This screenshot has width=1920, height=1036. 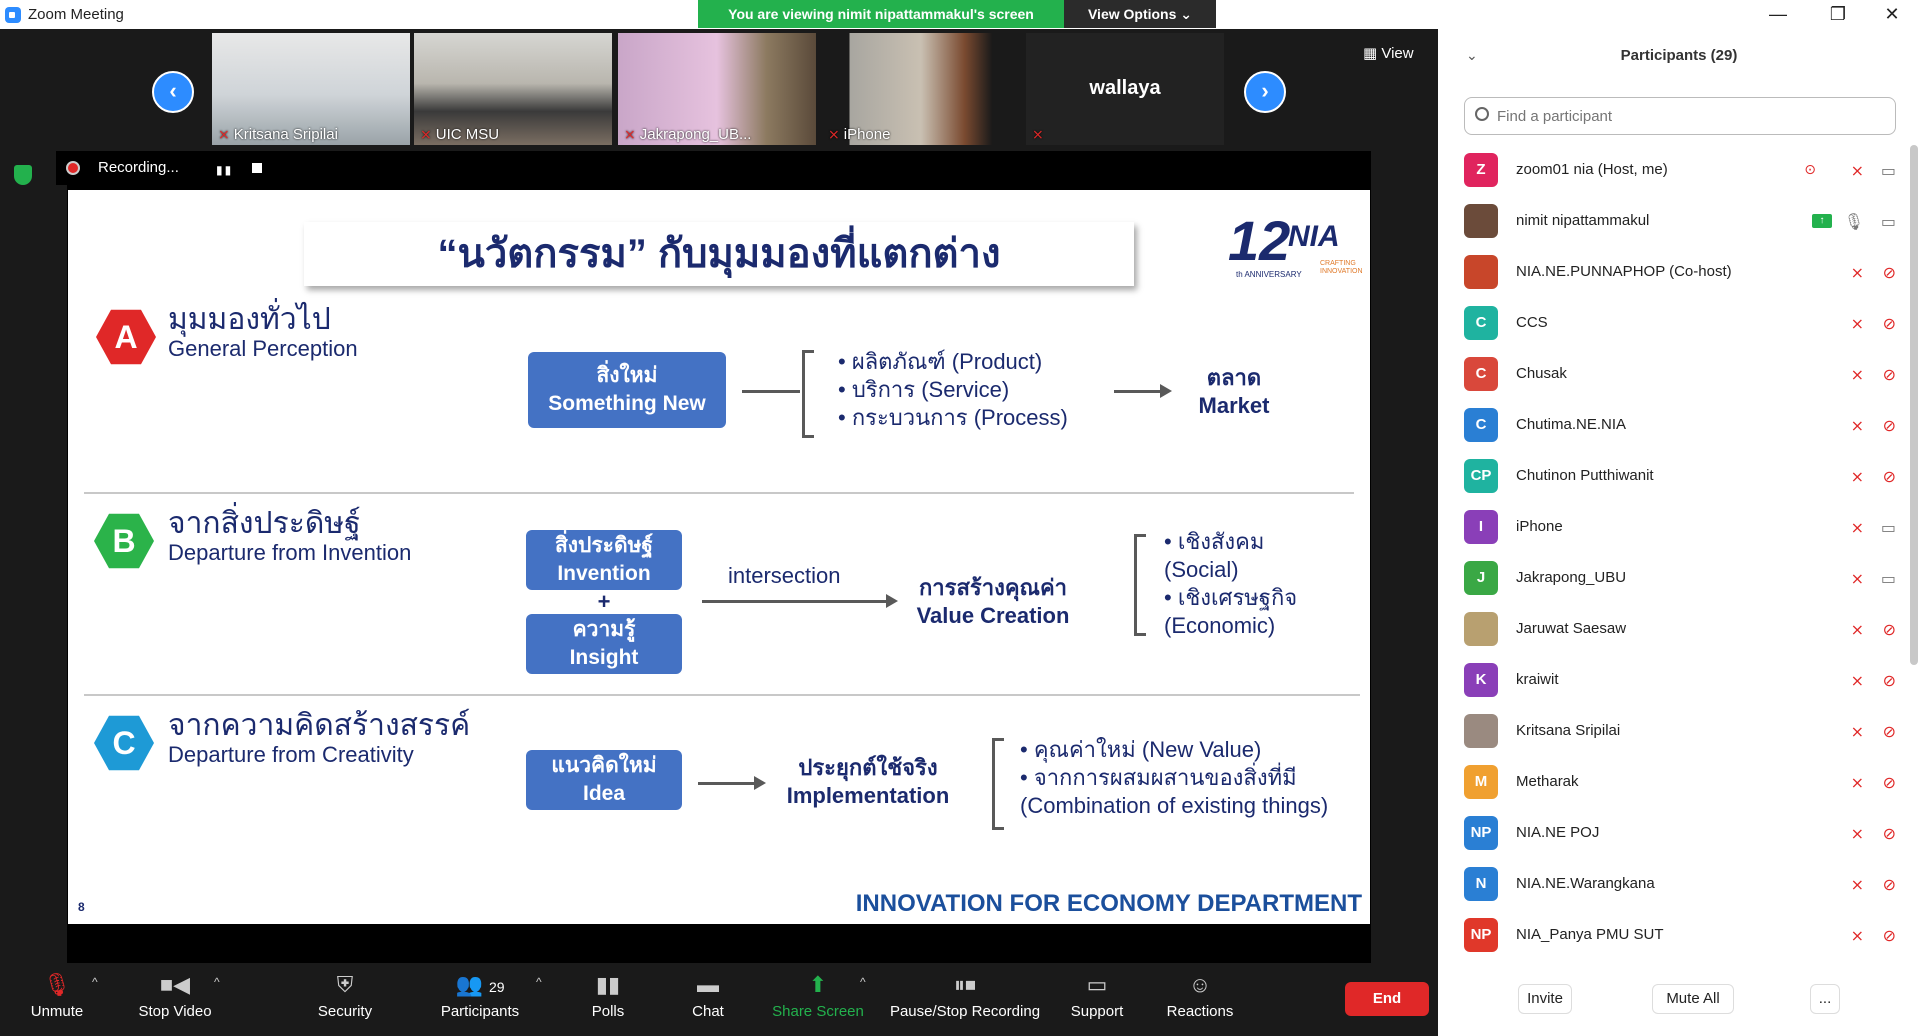 What do you see at coordinates (1265, 92) in the screenshot?
I see `next-page-arrow-icon: ›` at bounding box center [1265, 92].